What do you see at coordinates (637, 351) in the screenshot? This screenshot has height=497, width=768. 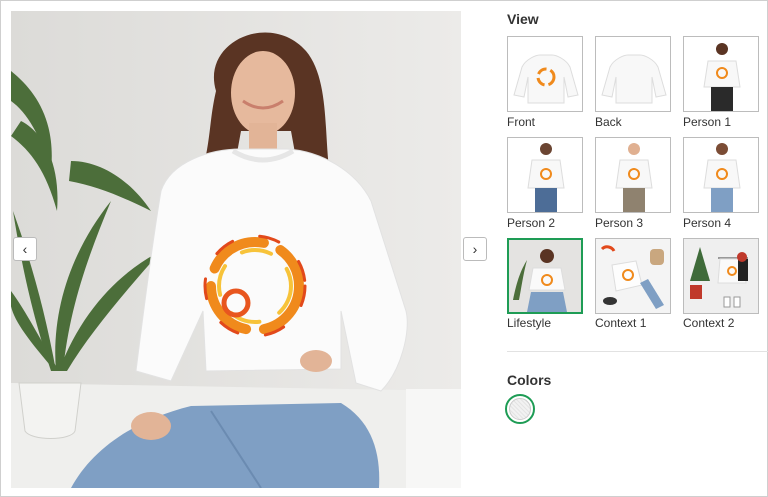 I see `section-divider` at bounding box center [637, 351].